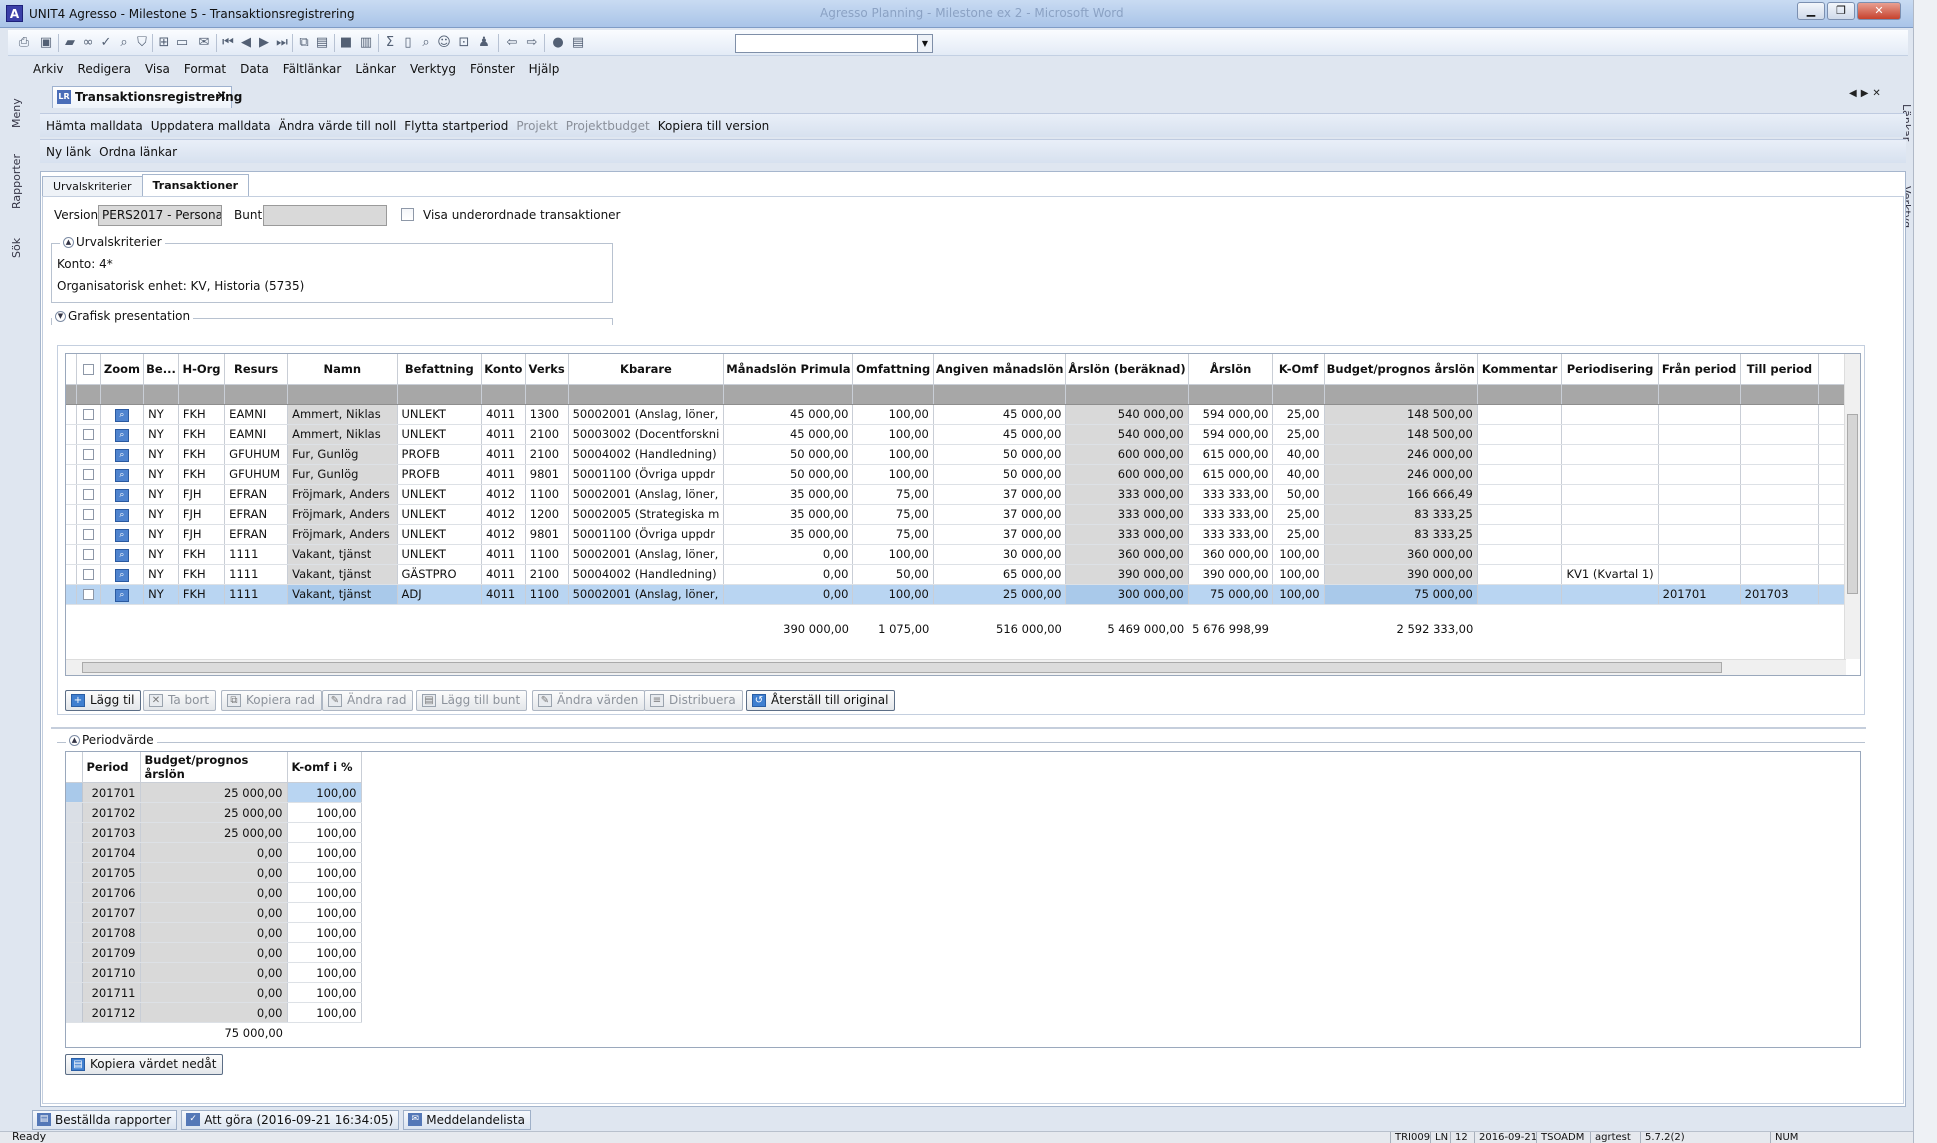 This screenshot has height=1143, width=1937. I want to click on col-namn: Namn, so click(342, 369).